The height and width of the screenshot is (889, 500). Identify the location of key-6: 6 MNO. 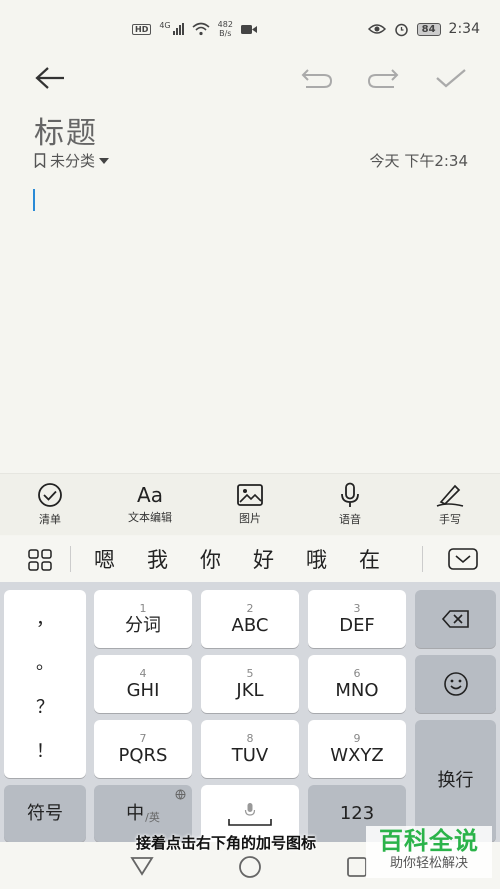
(357, 684).